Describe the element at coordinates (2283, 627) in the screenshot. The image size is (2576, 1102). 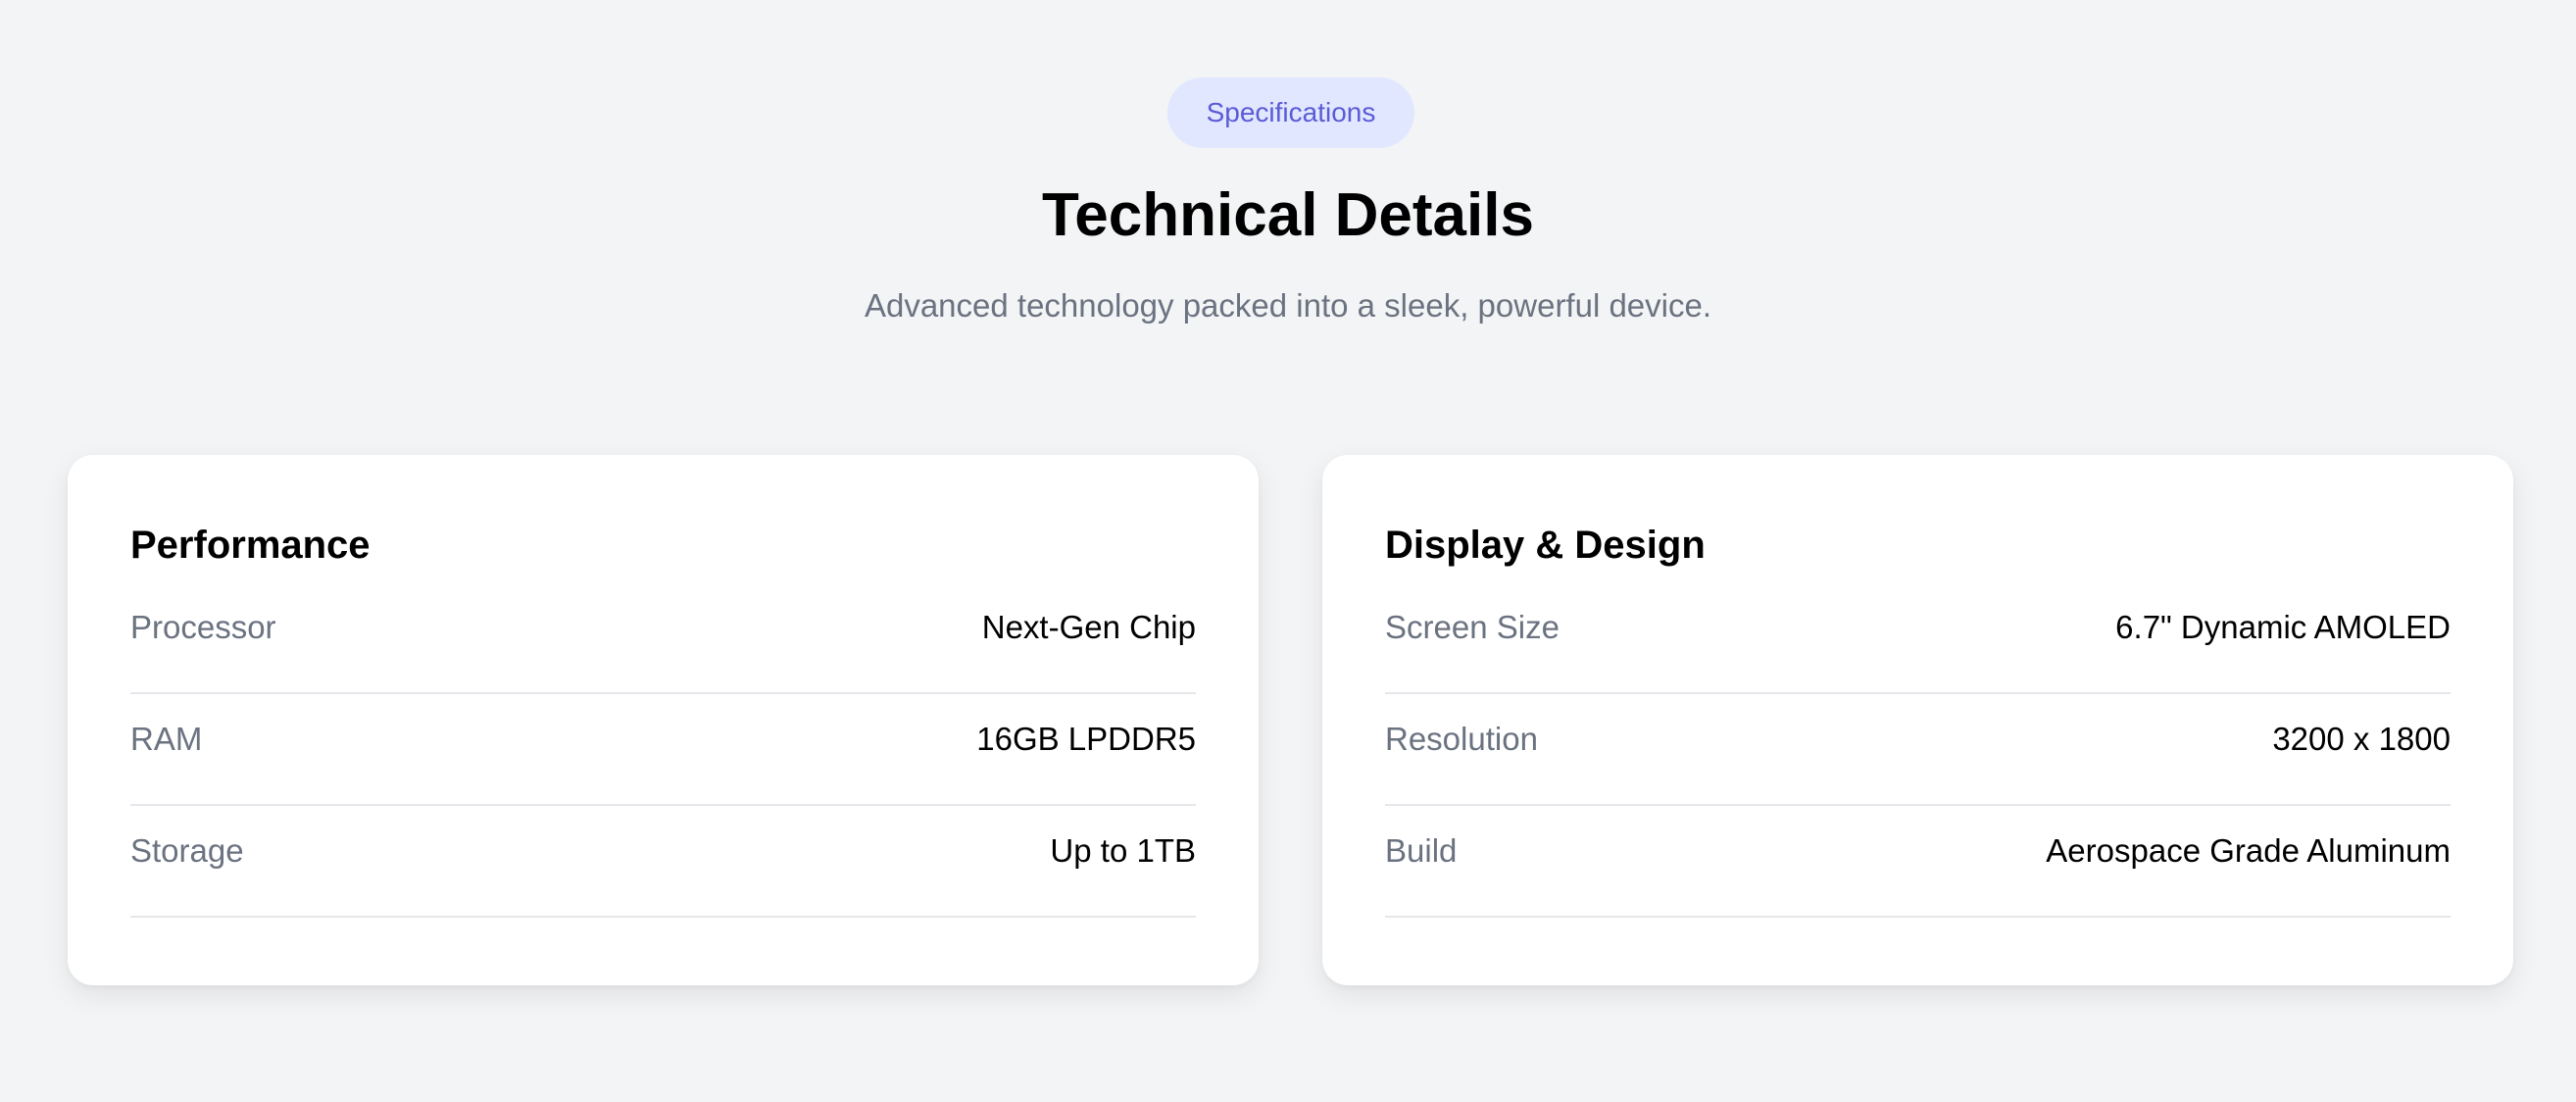
I see `spec-value: 6.7" Dynamic AMOLED` at that location.